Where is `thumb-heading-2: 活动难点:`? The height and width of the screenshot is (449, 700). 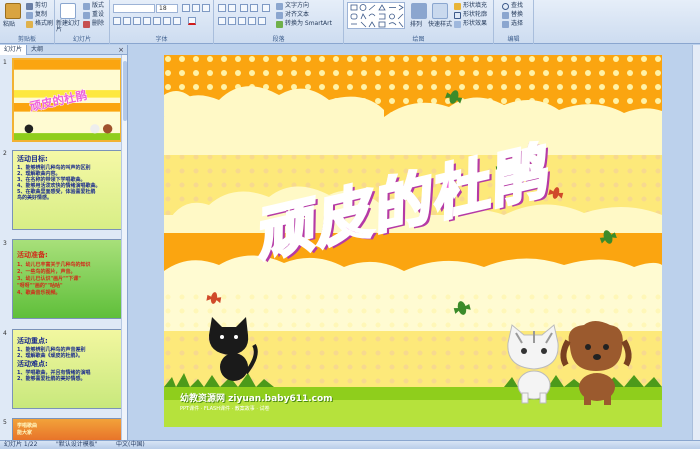
thumb-heading-2: 活动难点: is located at coordinates (32, 364).